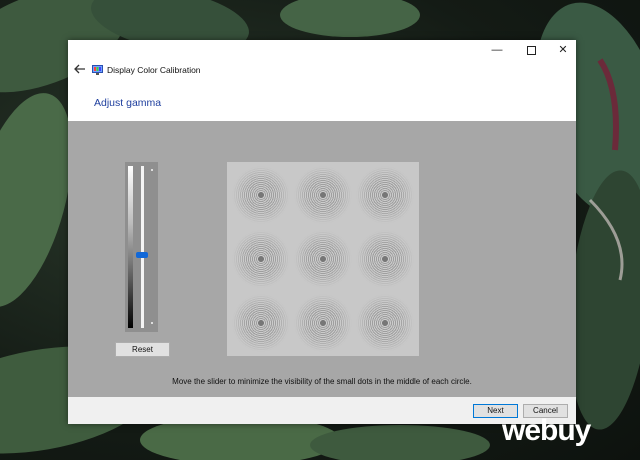  I want to click on gamma-slider, so click(141, 247).